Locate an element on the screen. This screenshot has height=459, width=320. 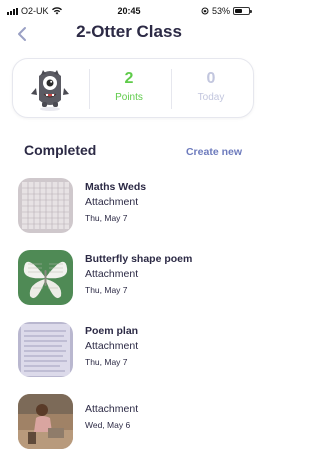
status-bar: O2-UK 20:45 53% is located at coordinates (129, 10).